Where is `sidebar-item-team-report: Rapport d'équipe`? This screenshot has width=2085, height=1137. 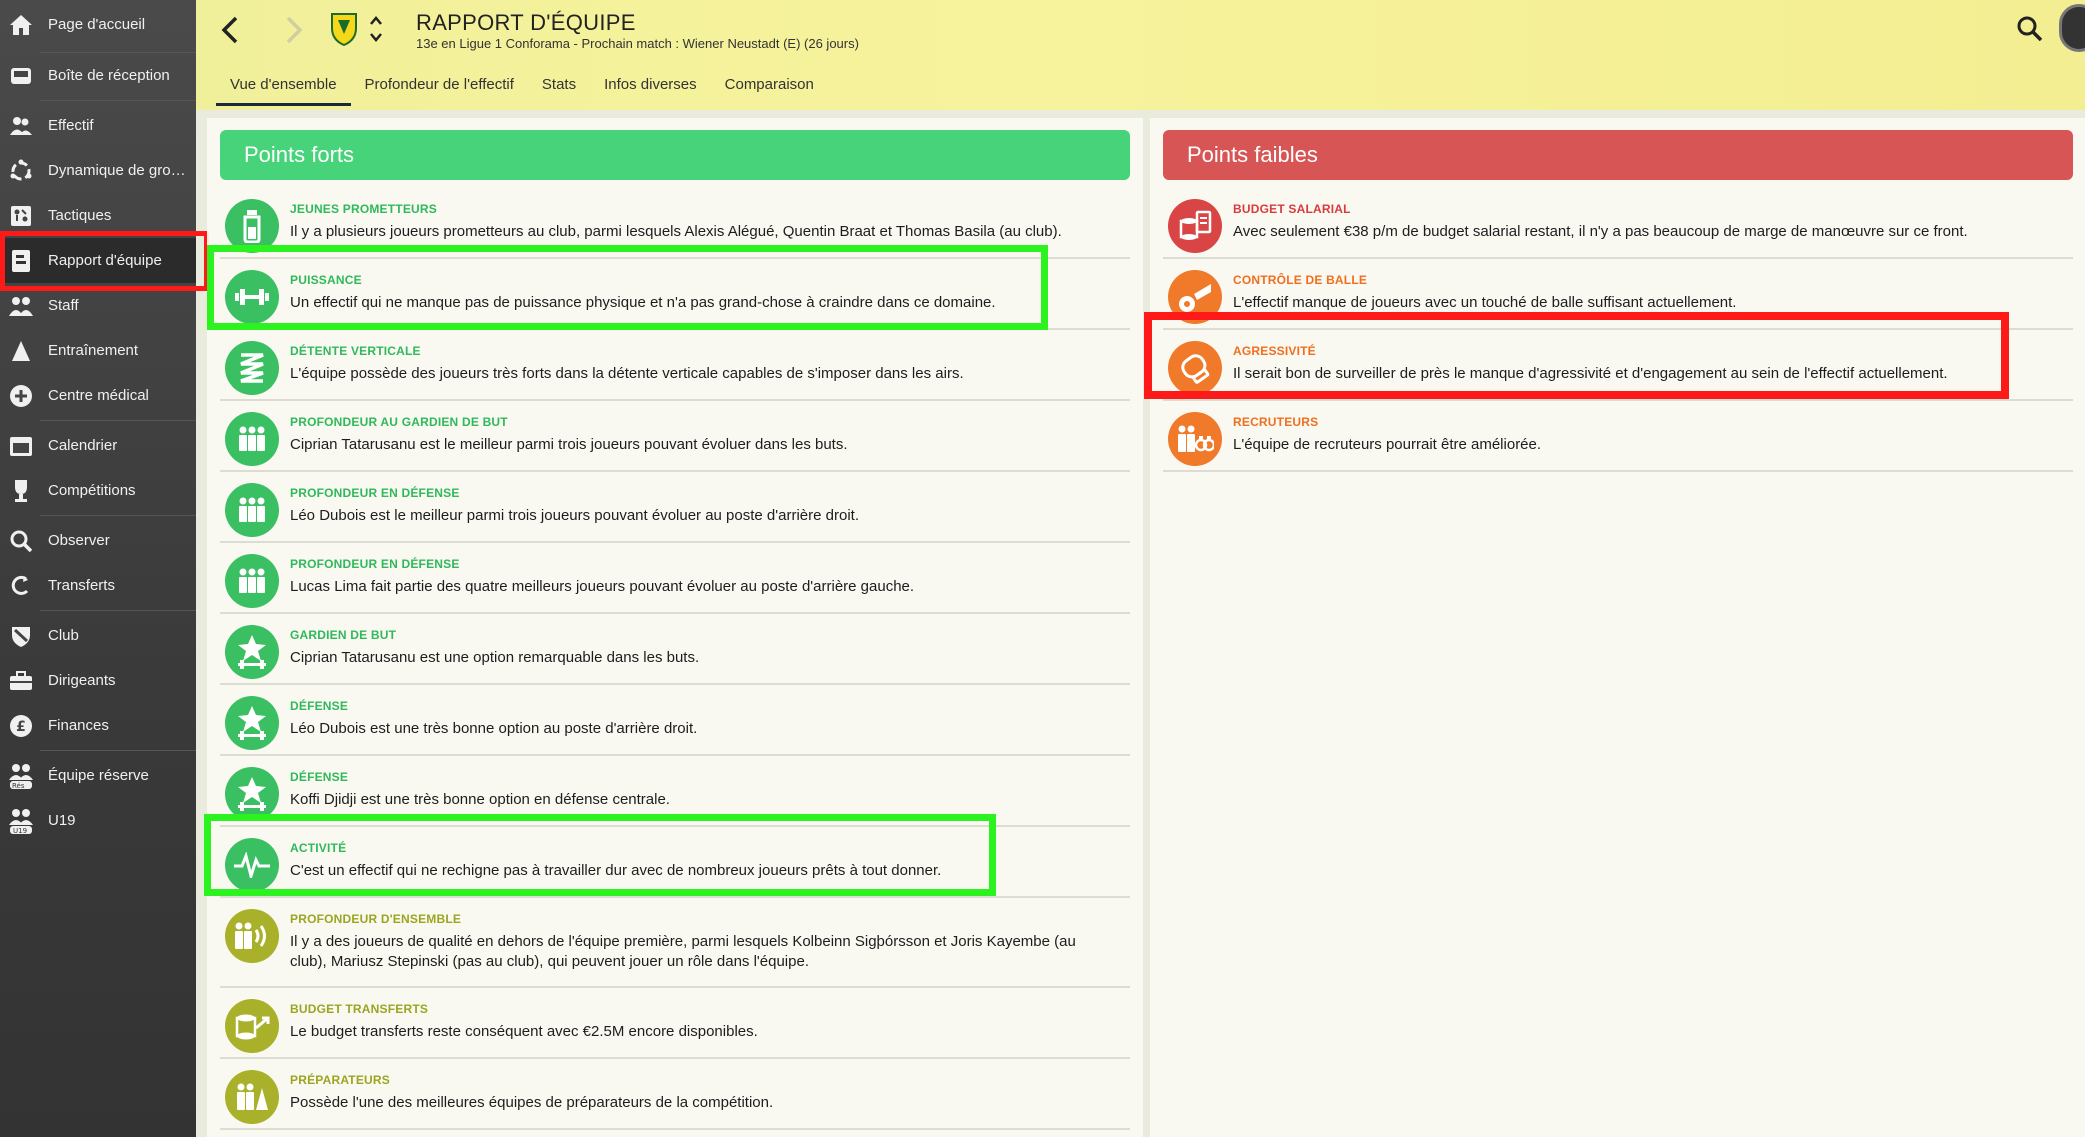 sidebar-item-team-report: Rapport d'équipe is located at coordinates (98, 260).